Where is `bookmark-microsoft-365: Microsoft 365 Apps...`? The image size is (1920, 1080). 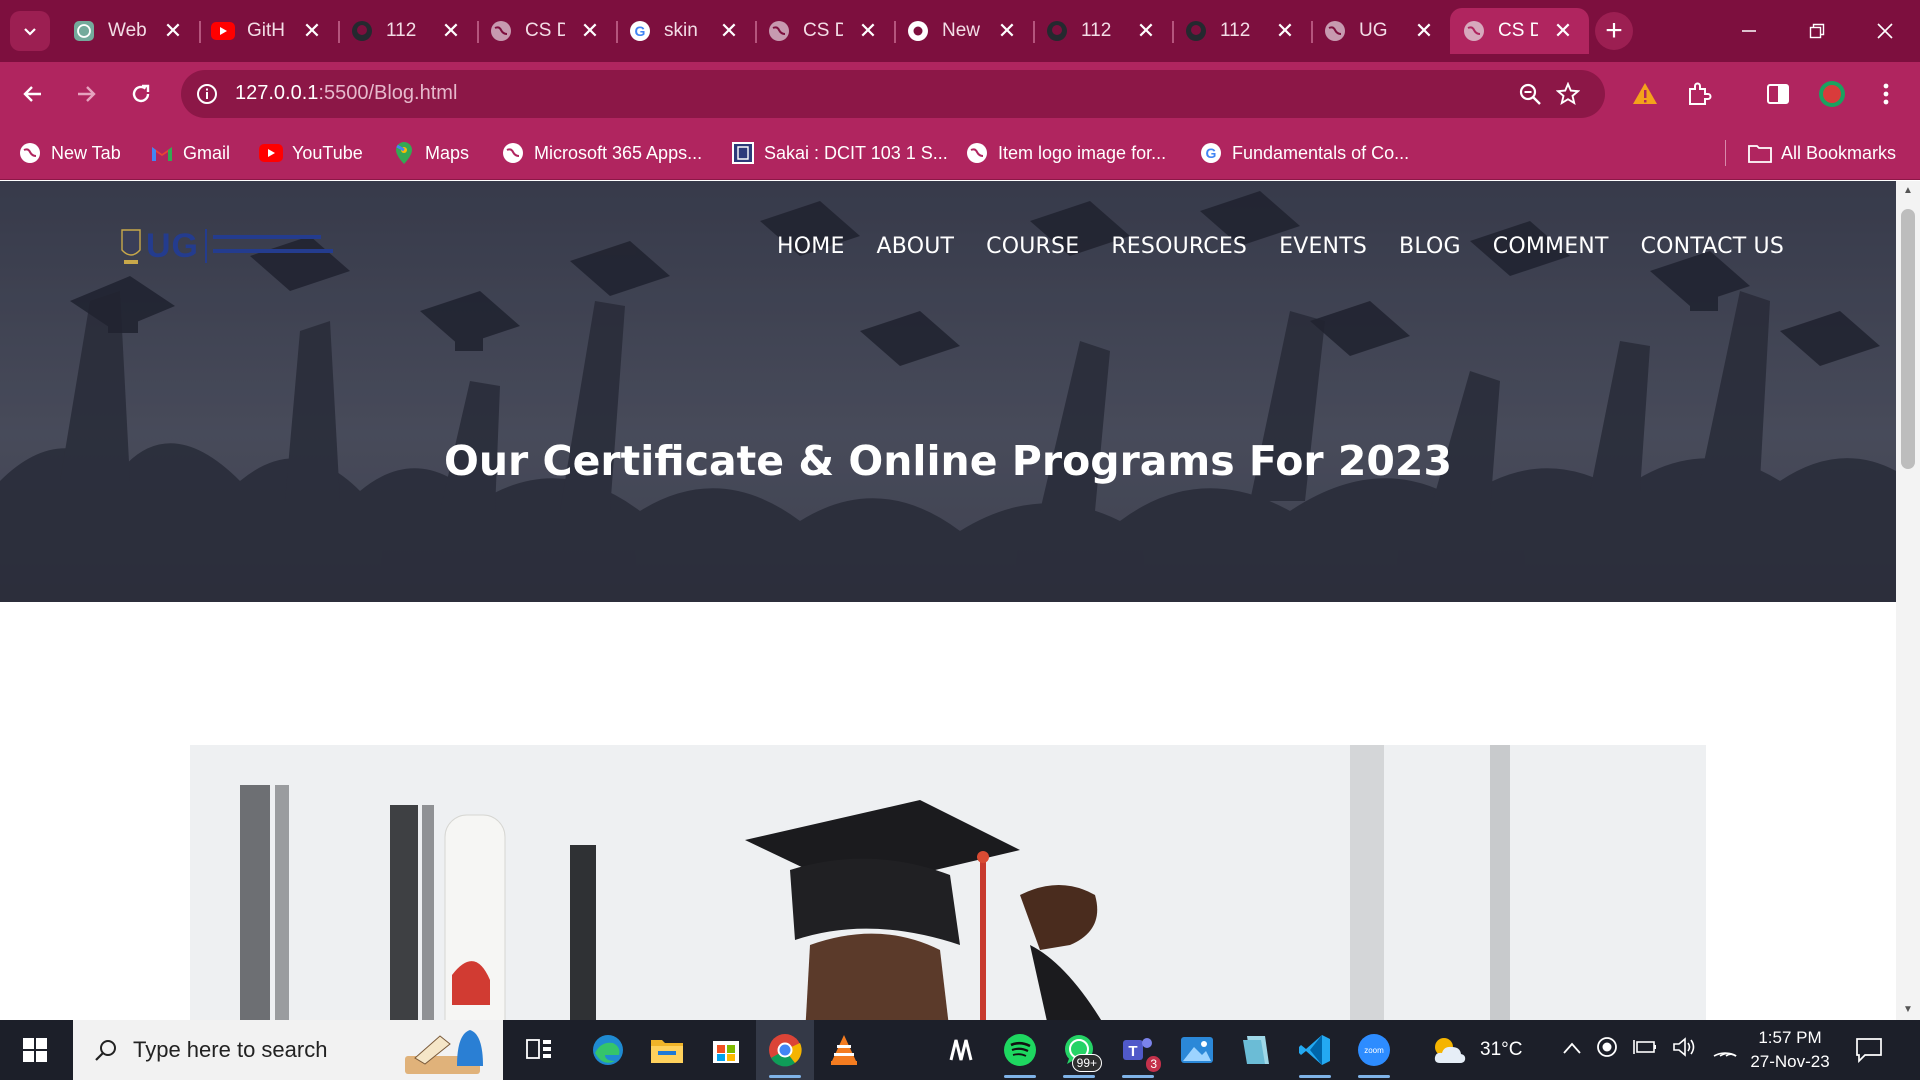
bookmark-microsoft-365: Microsoft 365 Apps... is located at coordinates (601, 153).